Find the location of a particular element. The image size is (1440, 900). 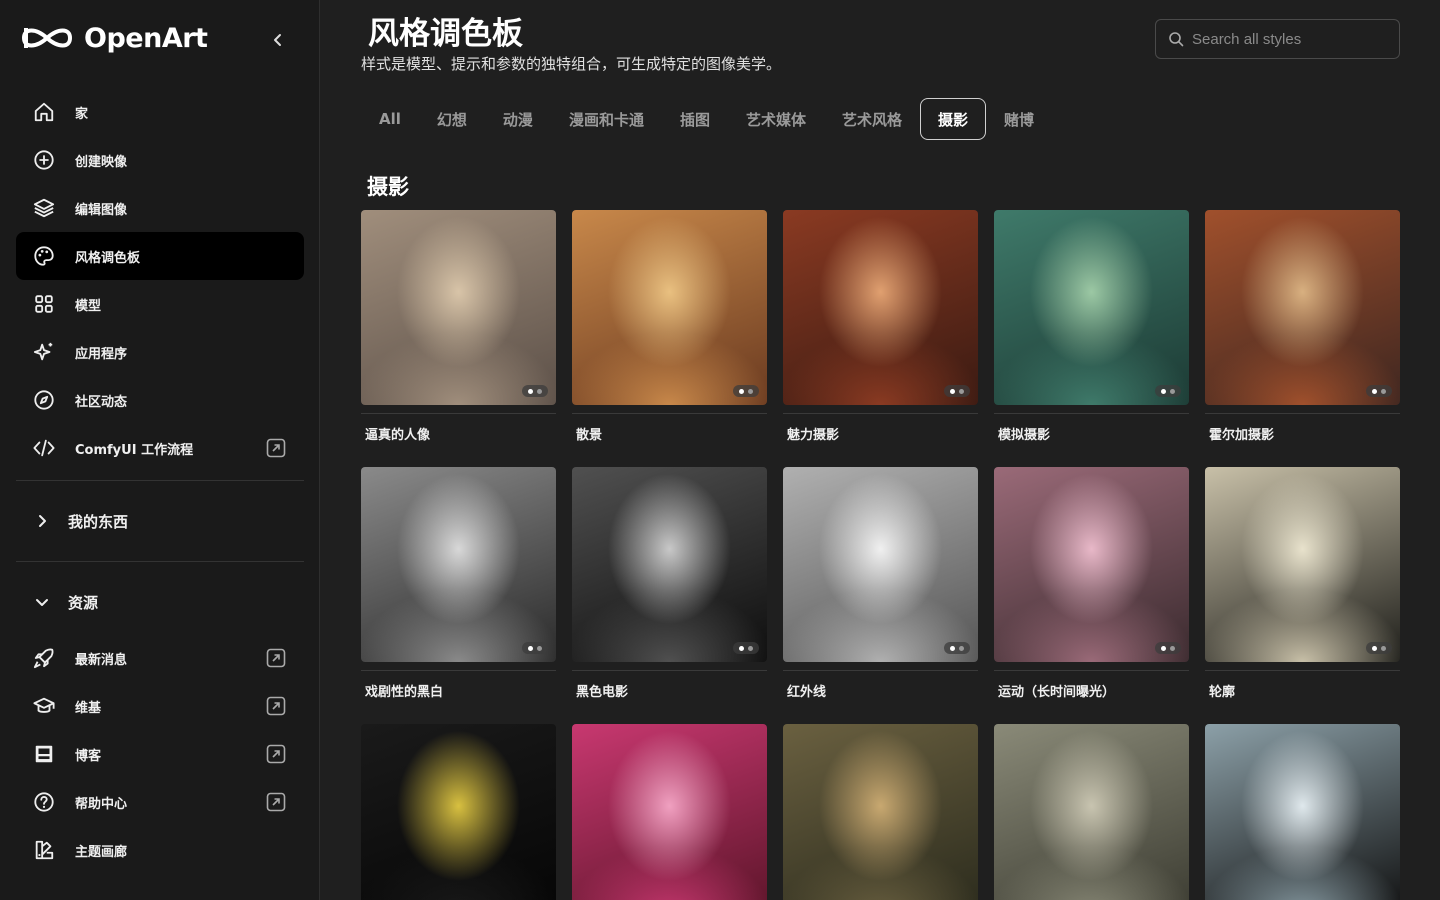

search-box is located at coordinates (1277, 39).